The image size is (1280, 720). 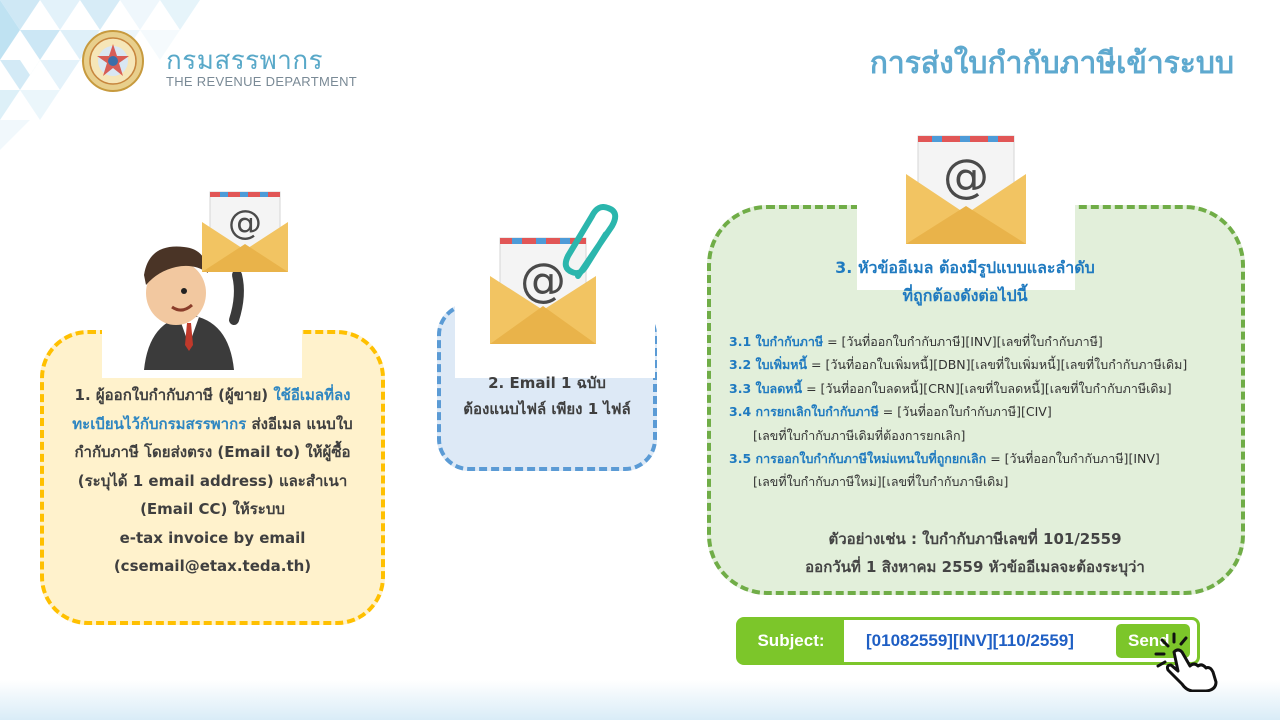 I want to click on step2-description: 2. Email 1 ฉบับ ต้องแนบไฟล์ เพียง 1 ไฟล์, so click(x=547, y=396).